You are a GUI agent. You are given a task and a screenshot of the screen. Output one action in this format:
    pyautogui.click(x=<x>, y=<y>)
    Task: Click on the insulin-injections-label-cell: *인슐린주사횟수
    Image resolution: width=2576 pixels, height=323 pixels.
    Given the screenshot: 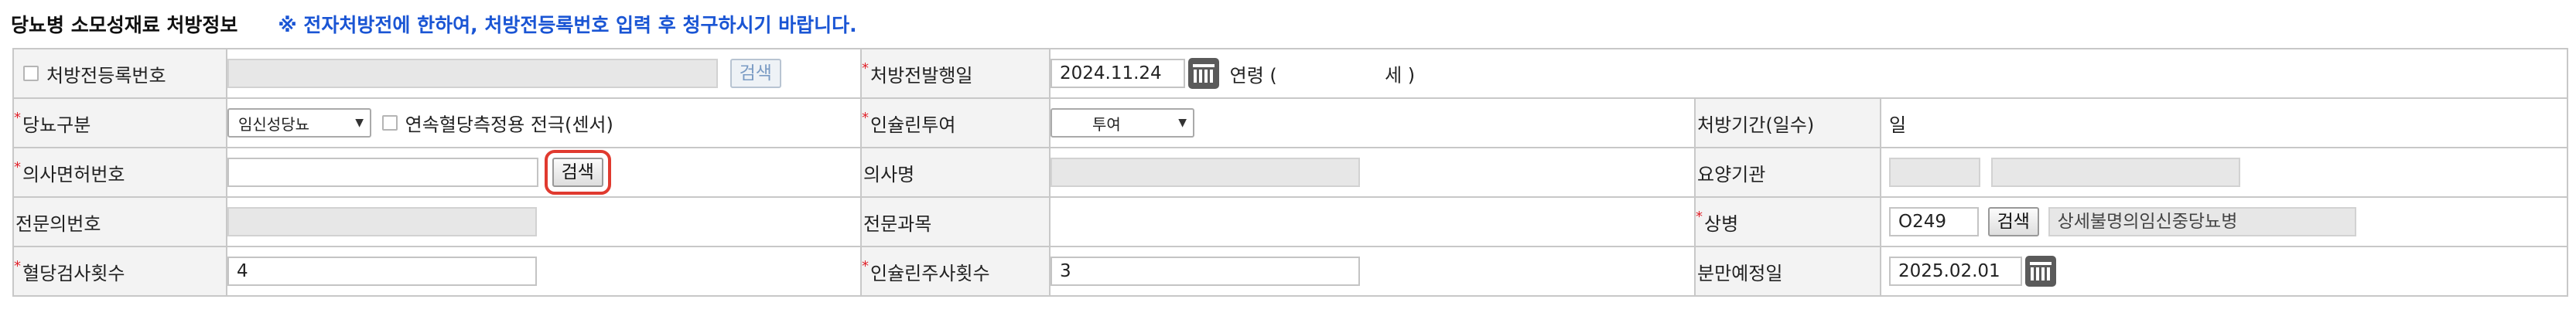 What is the action you would take?
    pyautogui.click(x=955, y=271)
    